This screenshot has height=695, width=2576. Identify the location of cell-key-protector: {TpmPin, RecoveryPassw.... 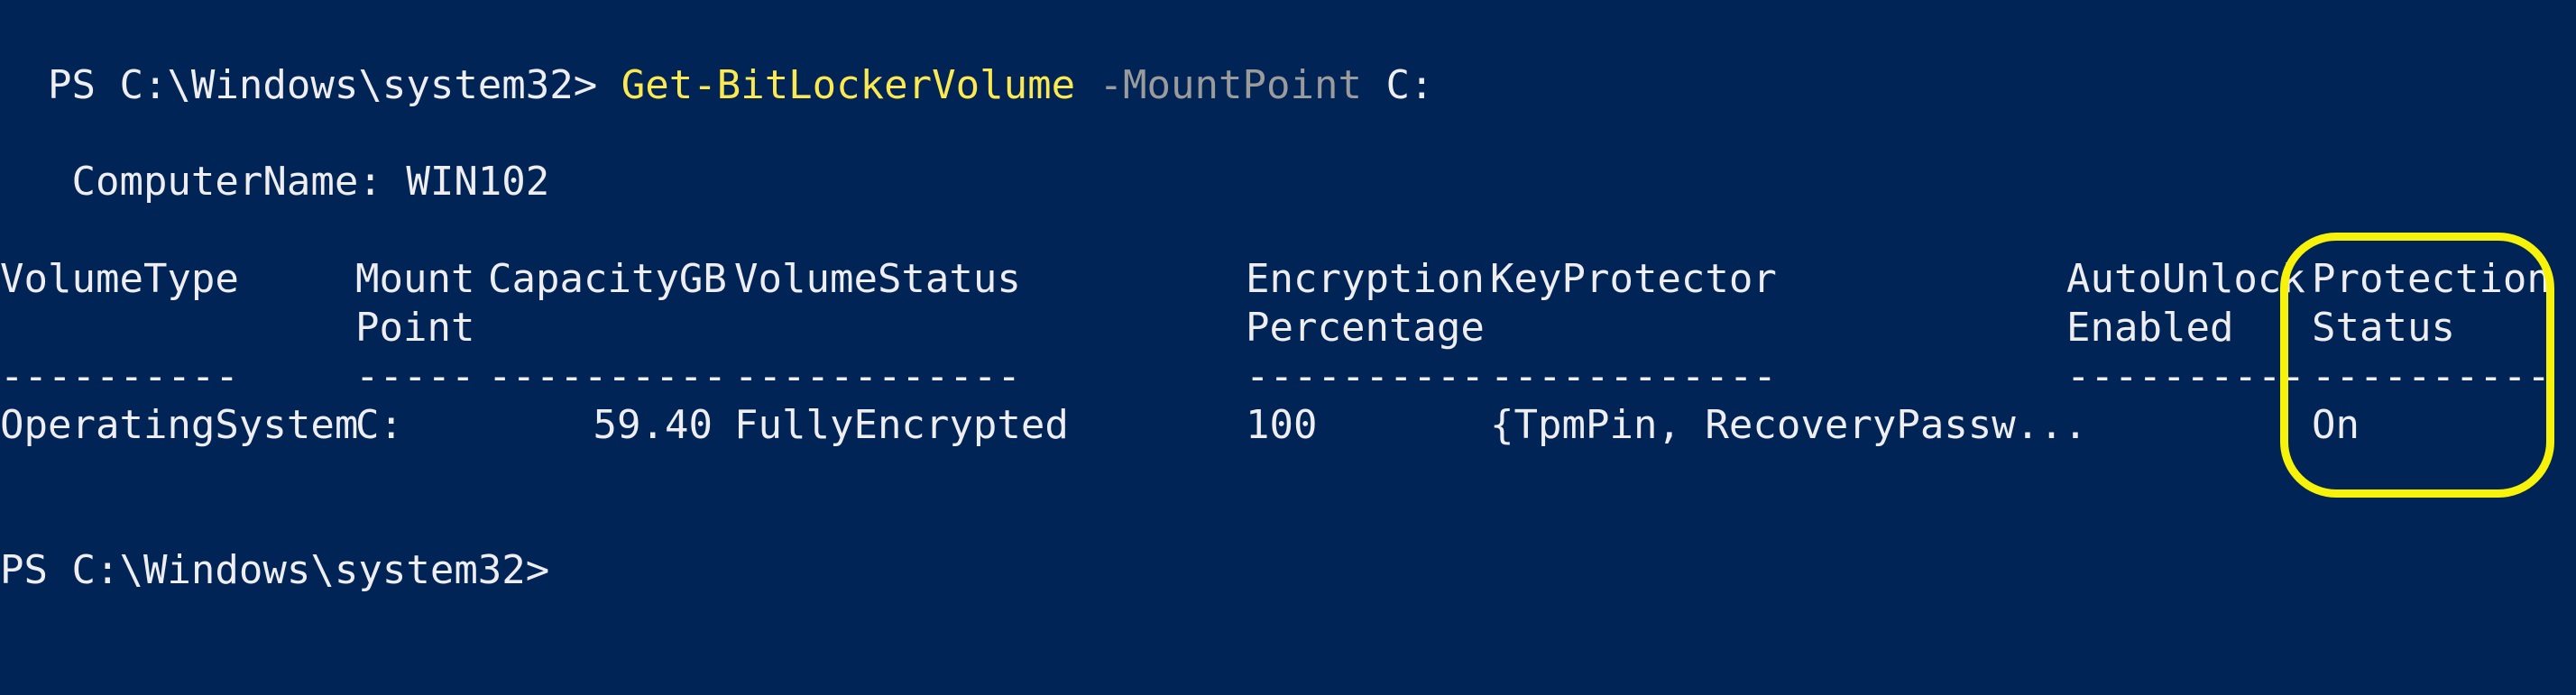
(1789, 425).